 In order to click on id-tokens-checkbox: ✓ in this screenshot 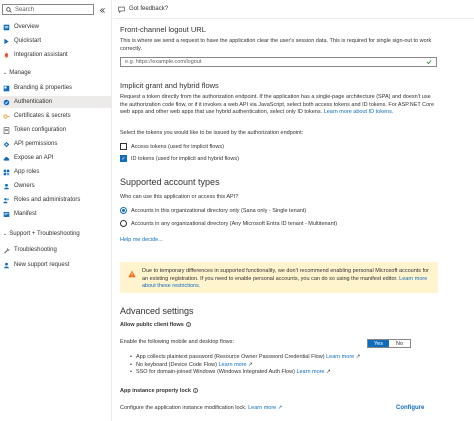, I will do `click(123, 158)`.